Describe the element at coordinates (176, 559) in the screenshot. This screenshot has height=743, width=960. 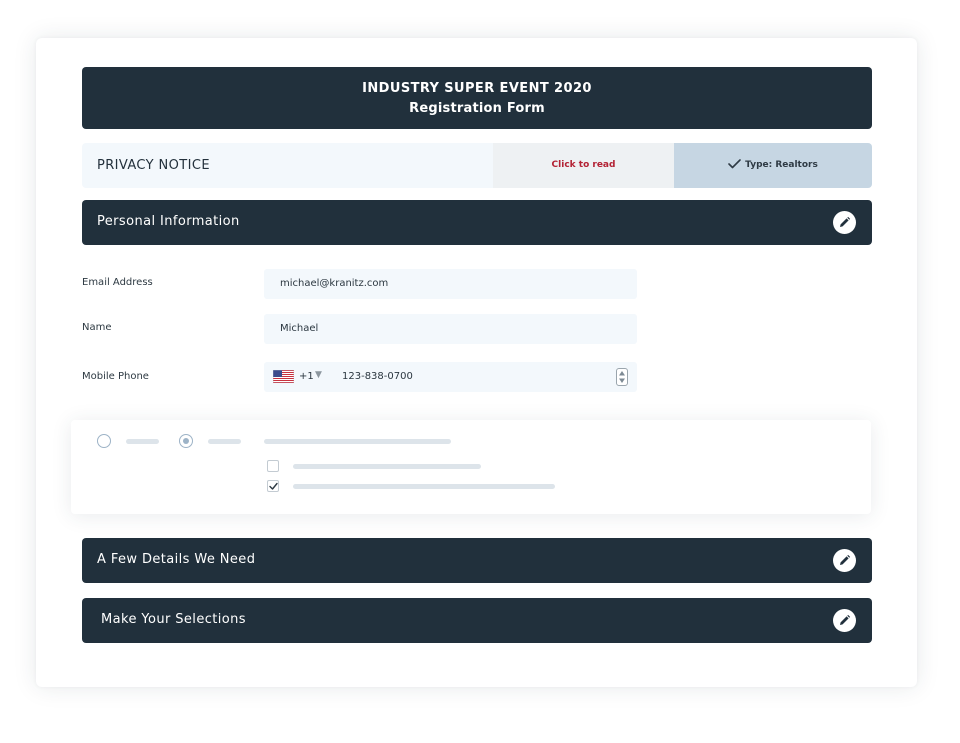
I see `section-title: A Few Details We Need` at that location.